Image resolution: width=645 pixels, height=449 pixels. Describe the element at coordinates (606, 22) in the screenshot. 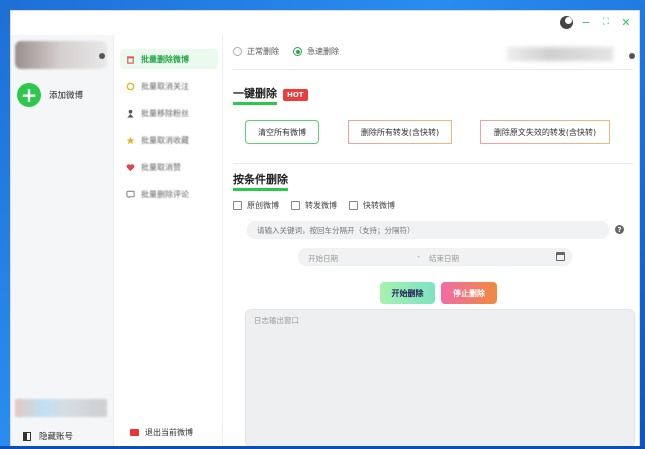

I see `maximize-button: ⛶` at that location.